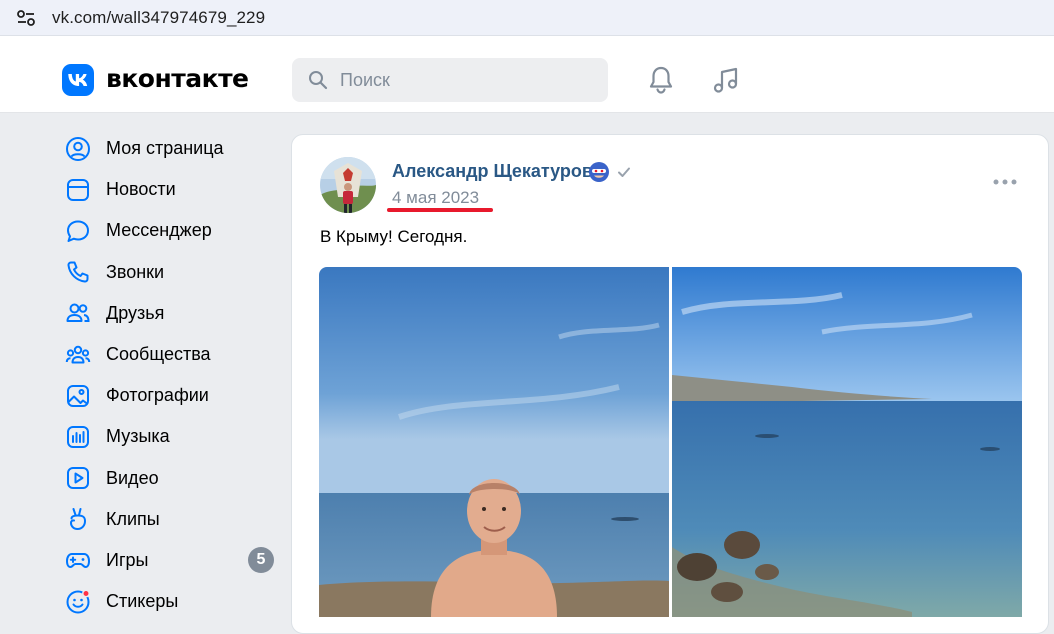 Image resolution: width=1054 pixels, height=634 pixels. I want to click on sidebar-item-label: Видео, so click(132, 477).